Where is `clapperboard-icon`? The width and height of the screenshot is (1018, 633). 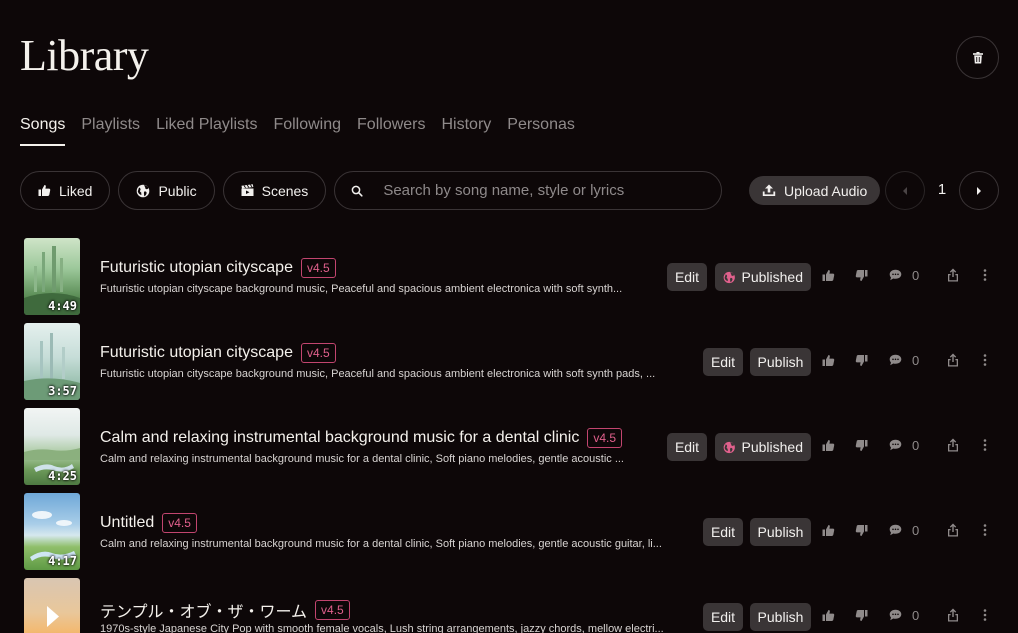
clapperboard-icon is located at coordinates (247, 190).